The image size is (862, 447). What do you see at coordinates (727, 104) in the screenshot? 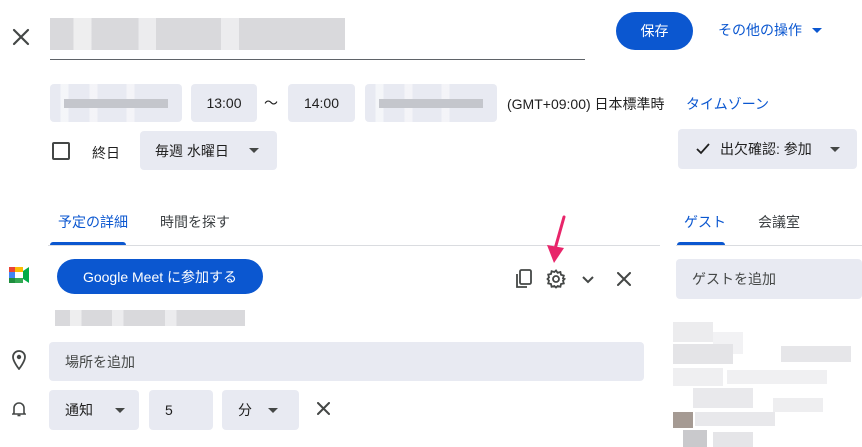
I see `timezone-link: タイムゾーン` at bounding box center [727, 104].